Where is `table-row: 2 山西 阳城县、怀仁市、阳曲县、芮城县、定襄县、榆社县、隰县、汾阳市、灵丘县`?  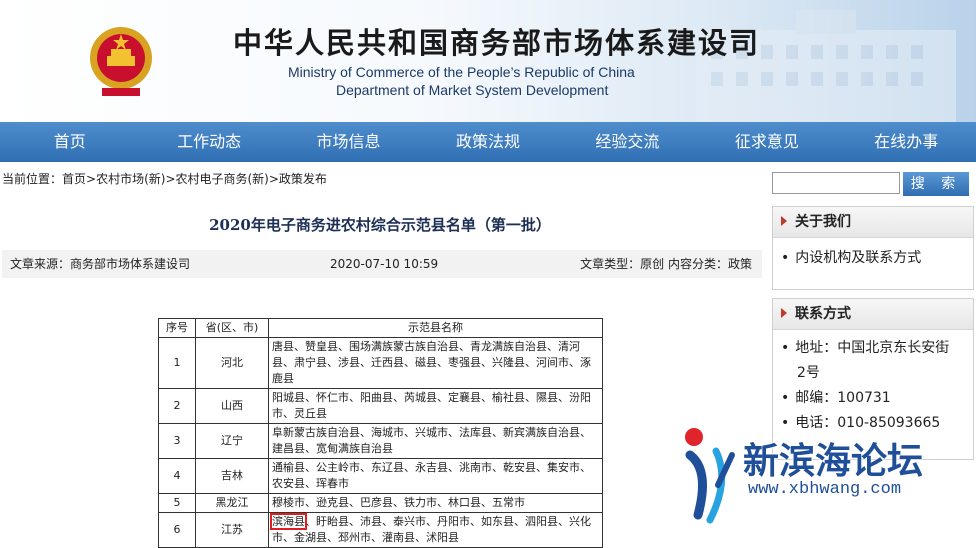 table-row: 2 山西 阳城县、怀仁市、阳曲县、芮城县、定襄县、榆社县、隰县、汾阳市、灵丘县 is located at coordinates (380, 406).